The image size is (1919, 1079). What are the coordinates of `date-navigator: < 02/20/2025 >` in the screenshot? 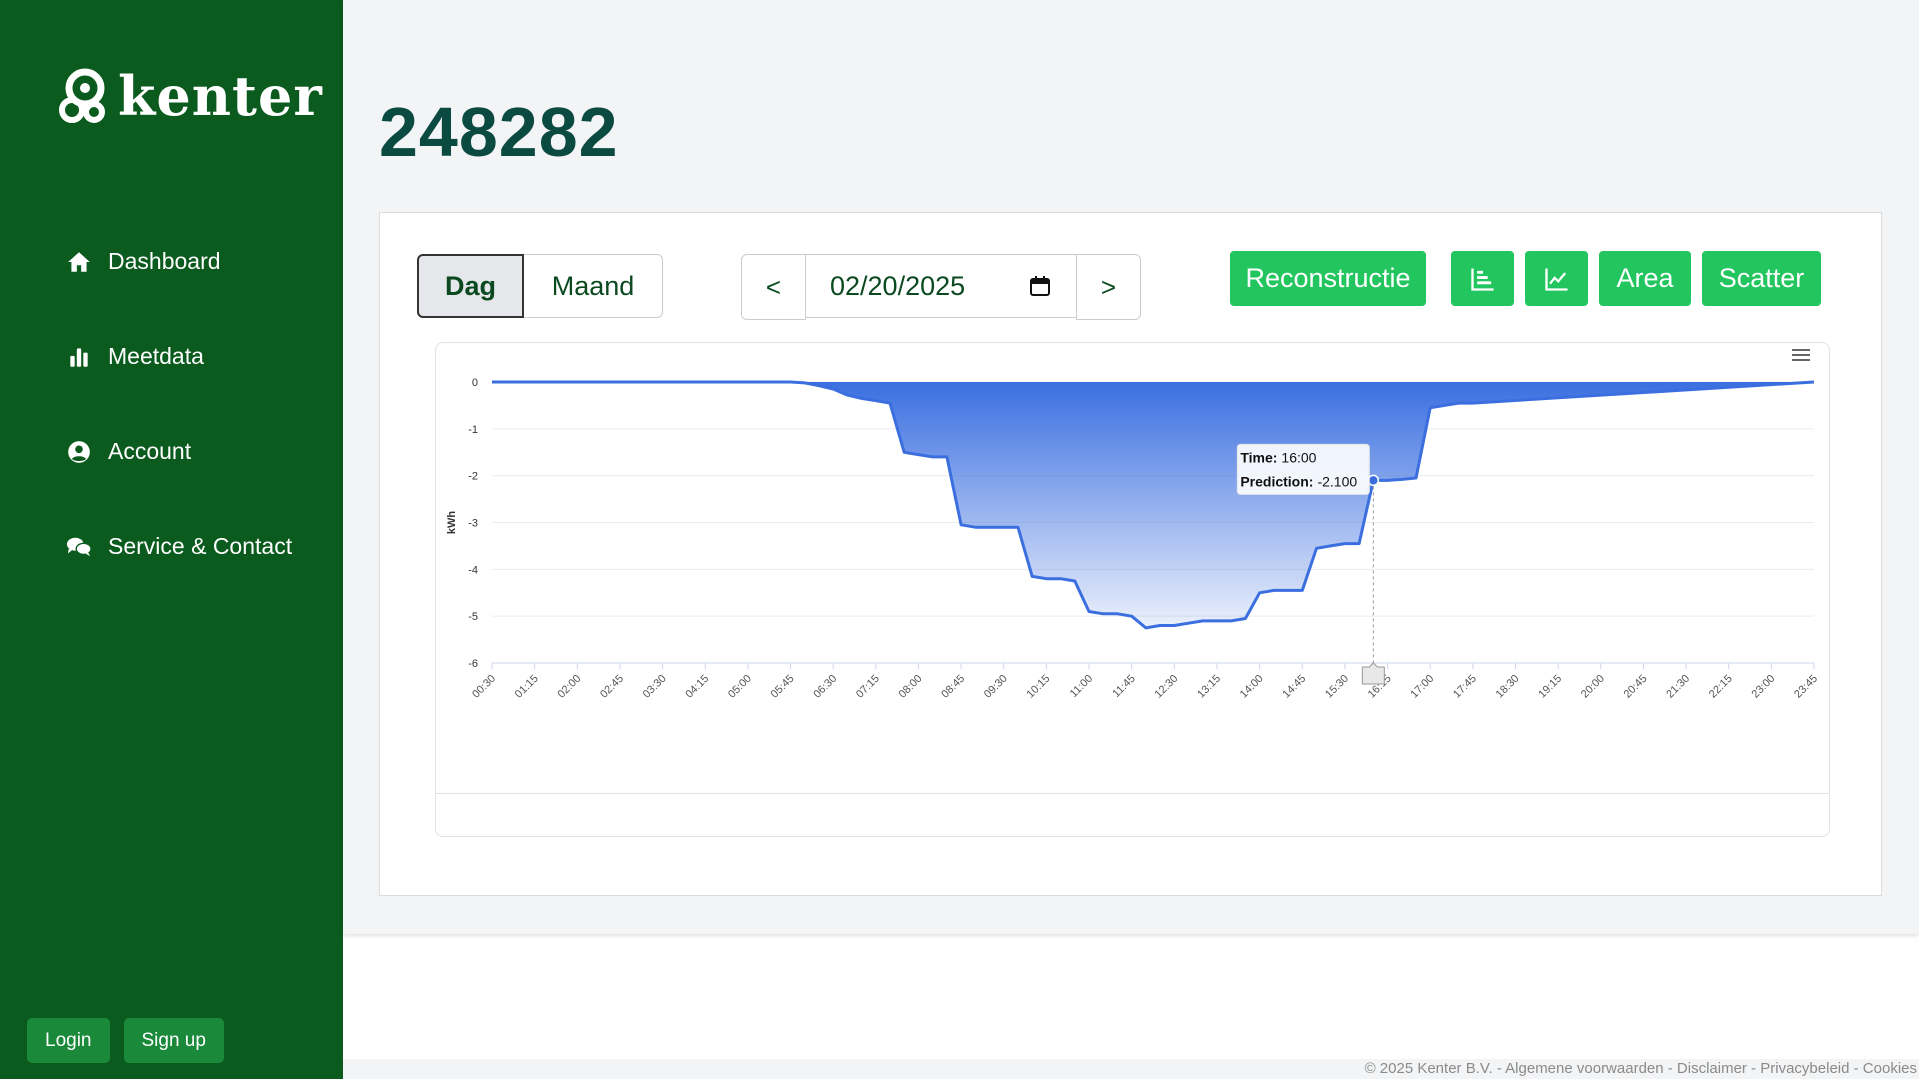 It's located at (941, 287).